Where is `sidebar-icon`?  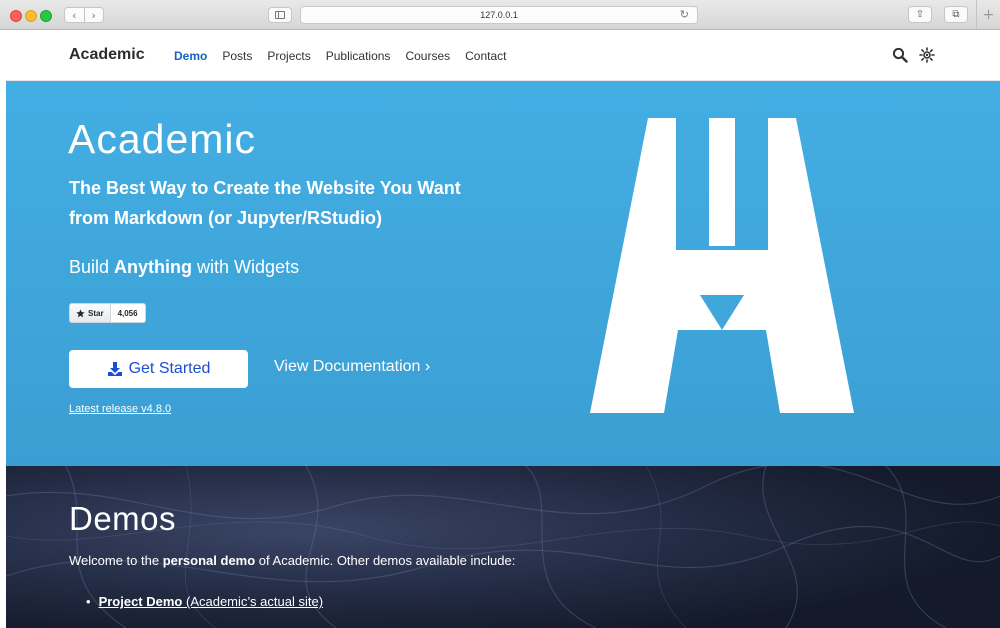 sidebar-icon is located at coordinates (280, 15).